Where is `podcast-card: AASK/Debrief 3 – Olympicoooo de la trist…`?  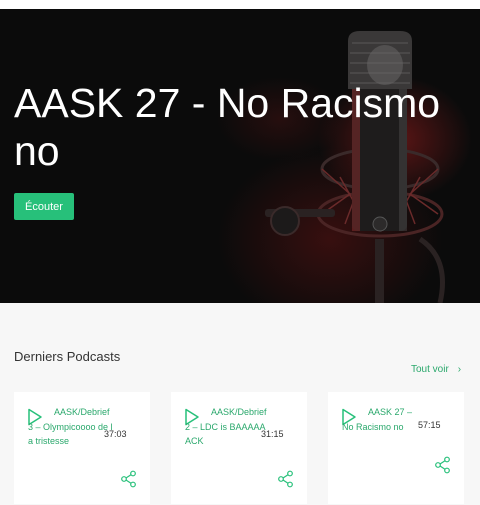
podcast-card: AASK/Debrief 3 – Olympicoooo de la trist… is located at coordinates (82, 448).